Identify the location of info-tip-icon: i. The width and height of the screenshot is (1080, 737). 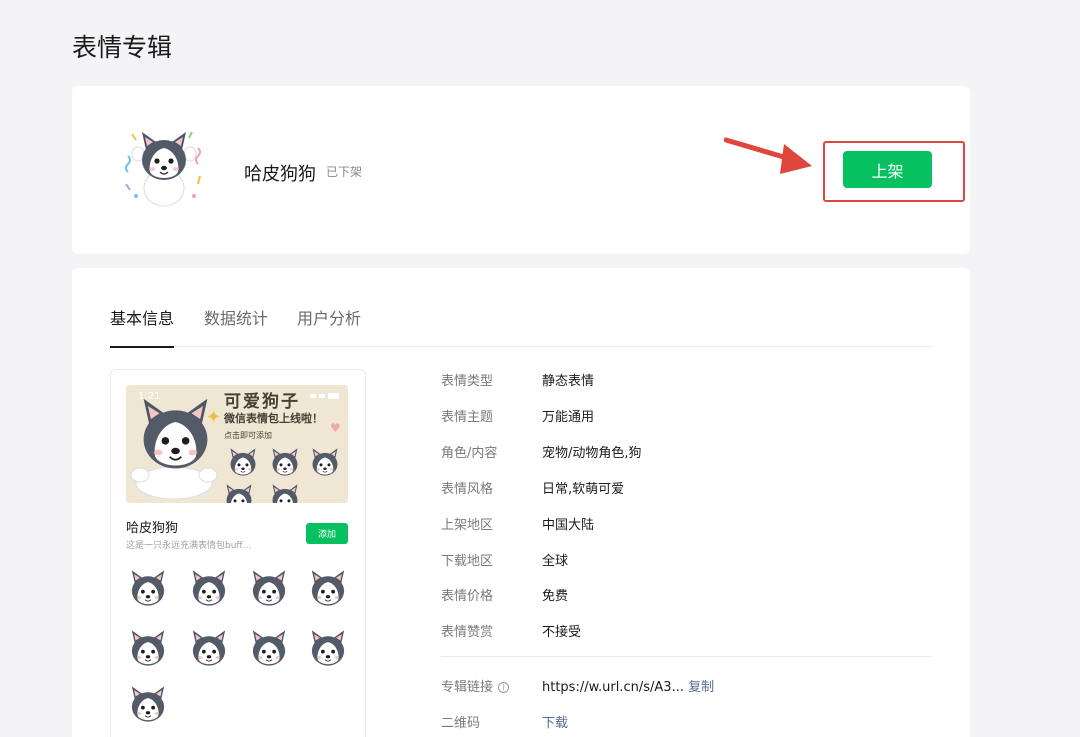
(504, 687).